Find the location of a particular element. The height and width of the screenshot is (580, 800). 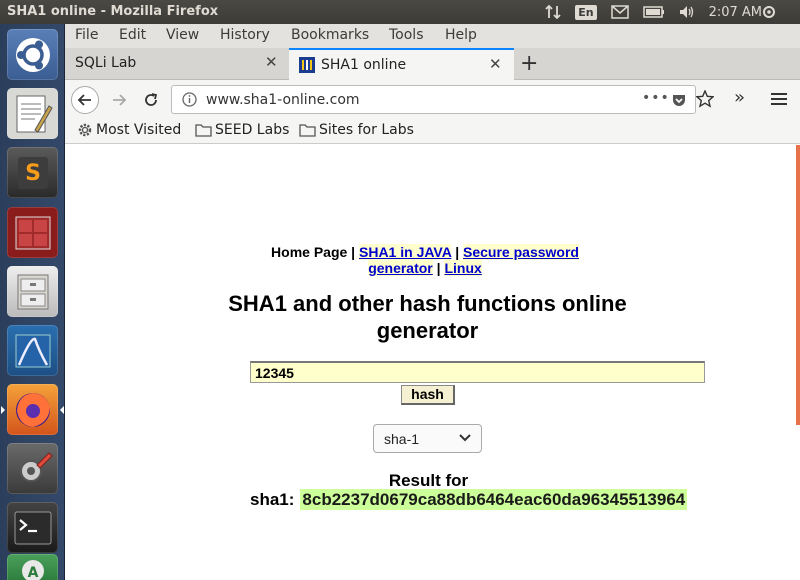

ubuntu-logo-icon is located at coordinates (32, 54).